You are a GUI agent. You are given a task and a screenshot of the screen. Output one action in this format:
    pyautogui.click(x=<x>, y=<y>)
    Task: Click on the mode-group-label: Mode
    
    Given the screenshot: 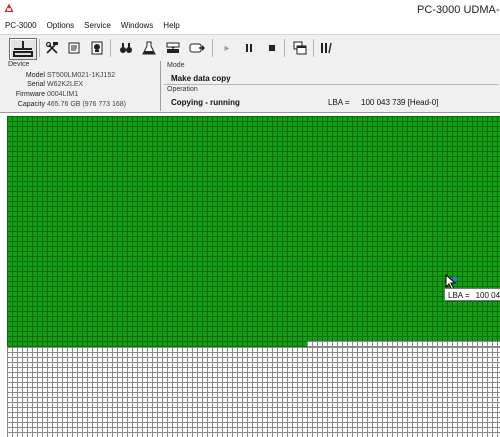 What is the action you would take?
    pyautogui.click(x=176, y=65)
    